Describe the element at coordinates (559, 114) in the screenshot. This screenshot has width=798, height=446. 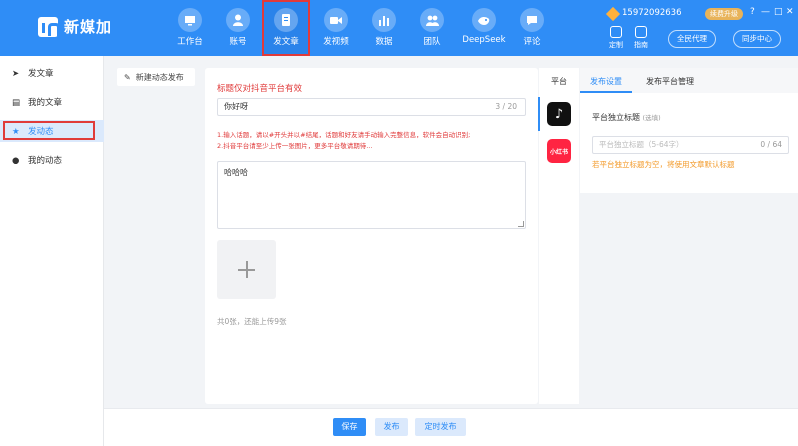
I see `douyin-platform-icon: ♪` at that location.